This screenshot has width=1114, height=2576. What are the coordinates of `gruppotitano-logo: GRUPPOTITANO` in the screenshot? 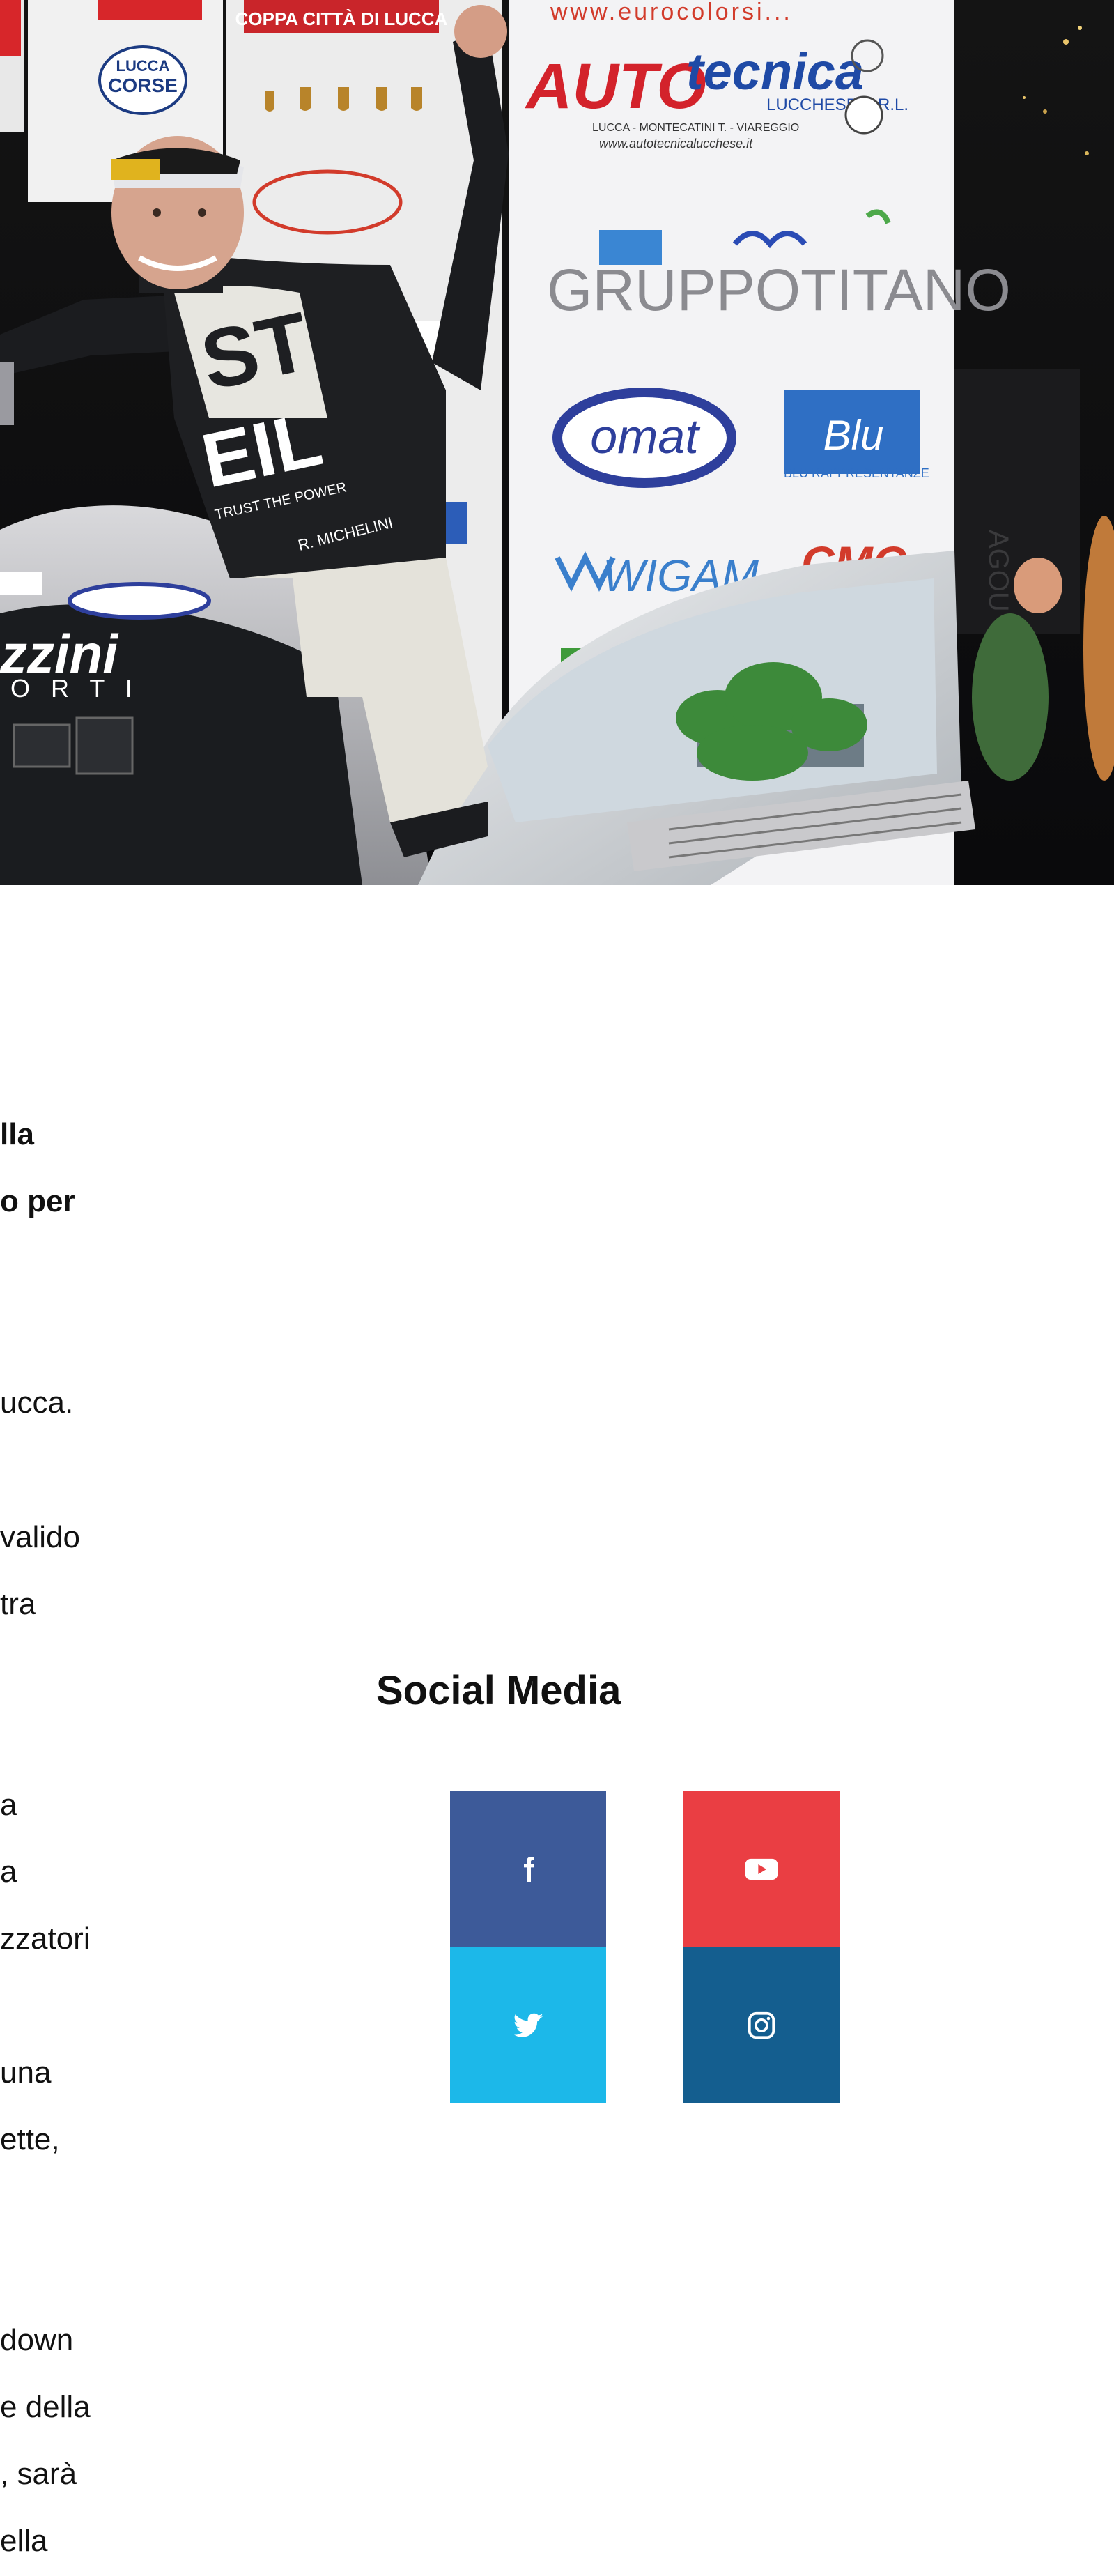 It's located at (779, 290).